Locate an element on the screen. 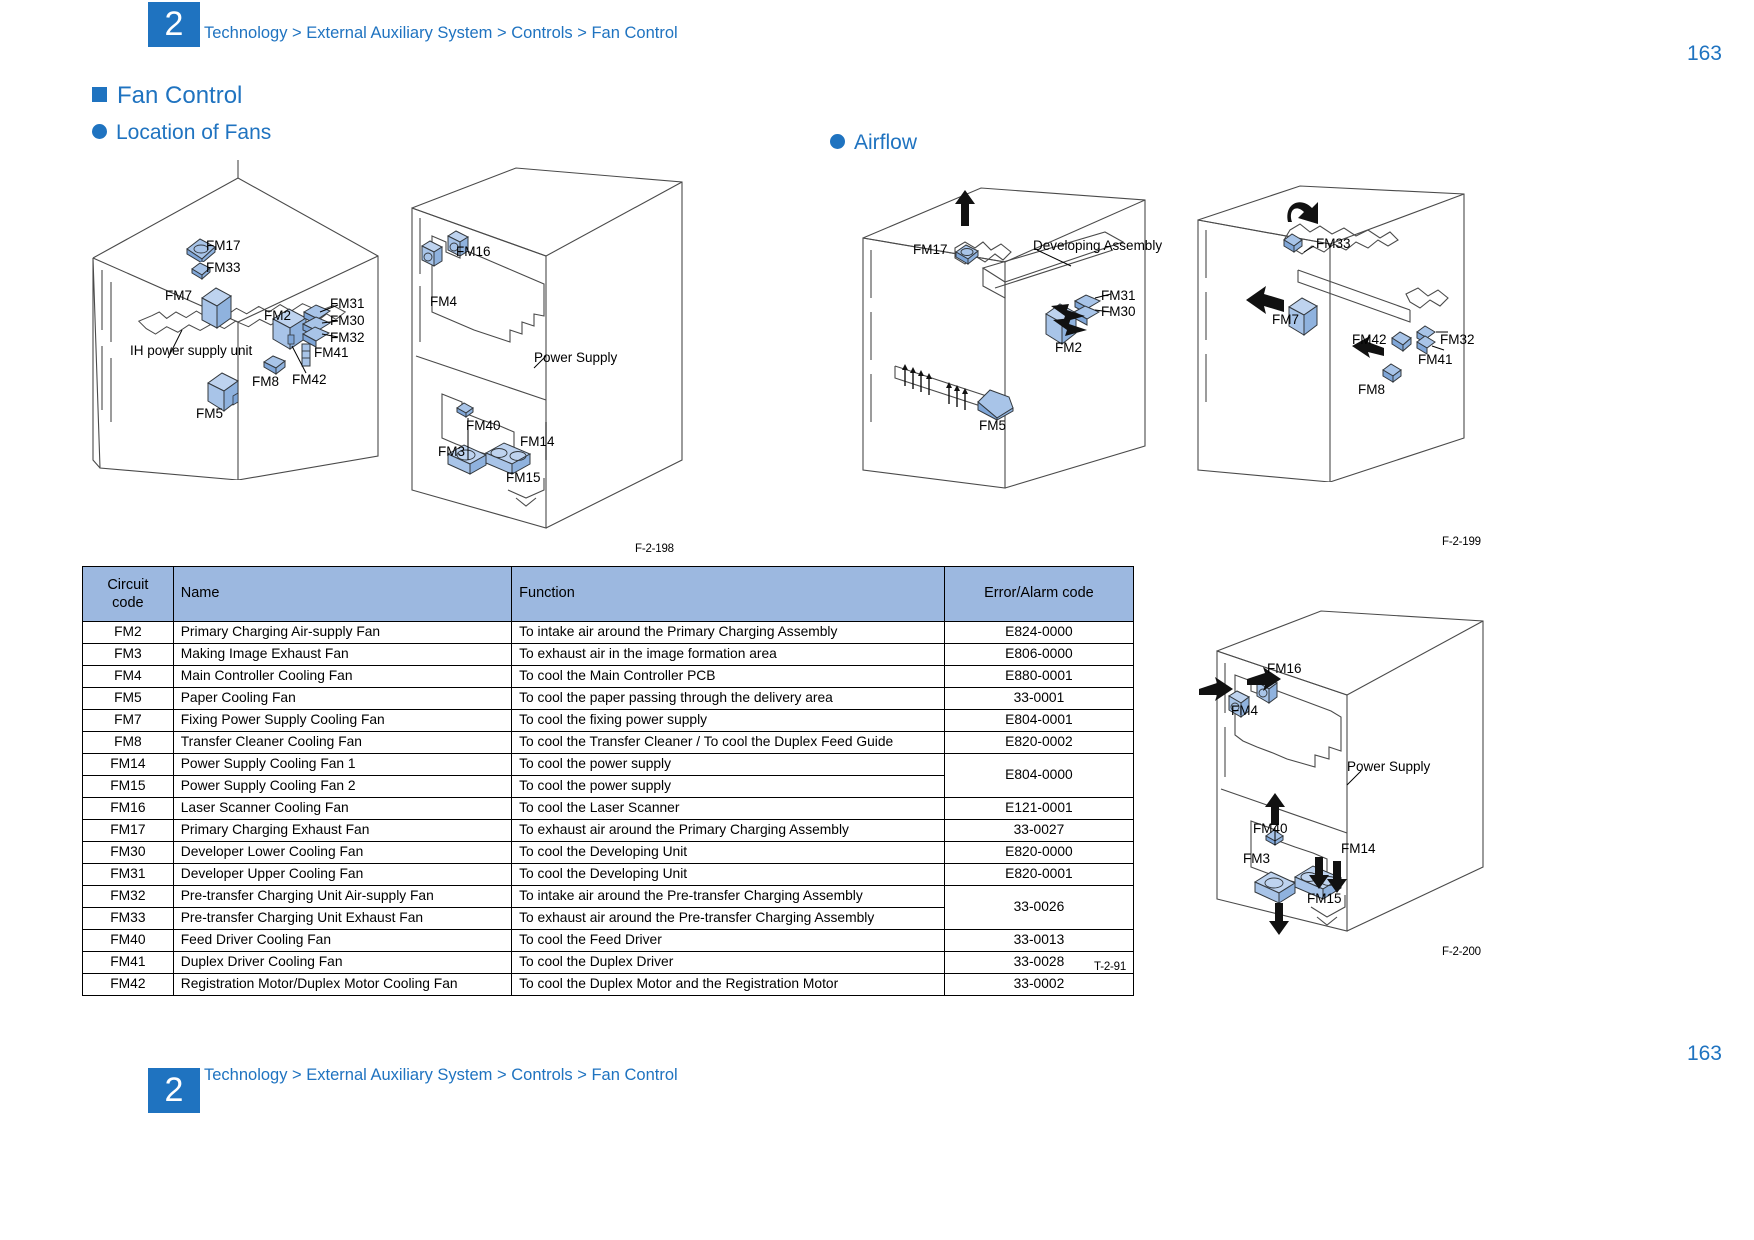  label-fm40: FM40 is located at coordinates (483, 425).